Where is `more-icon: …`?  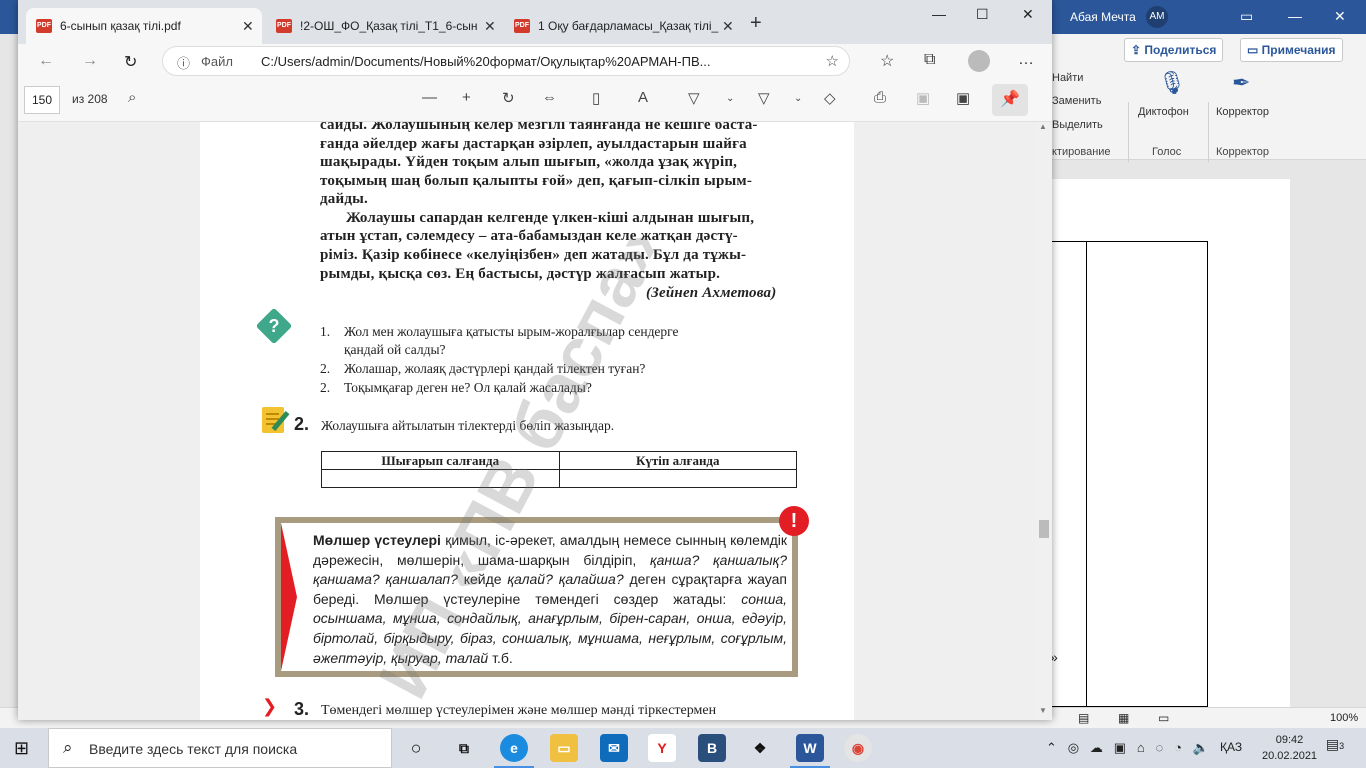
more-icon: … is located at coordinates (1026, 60).